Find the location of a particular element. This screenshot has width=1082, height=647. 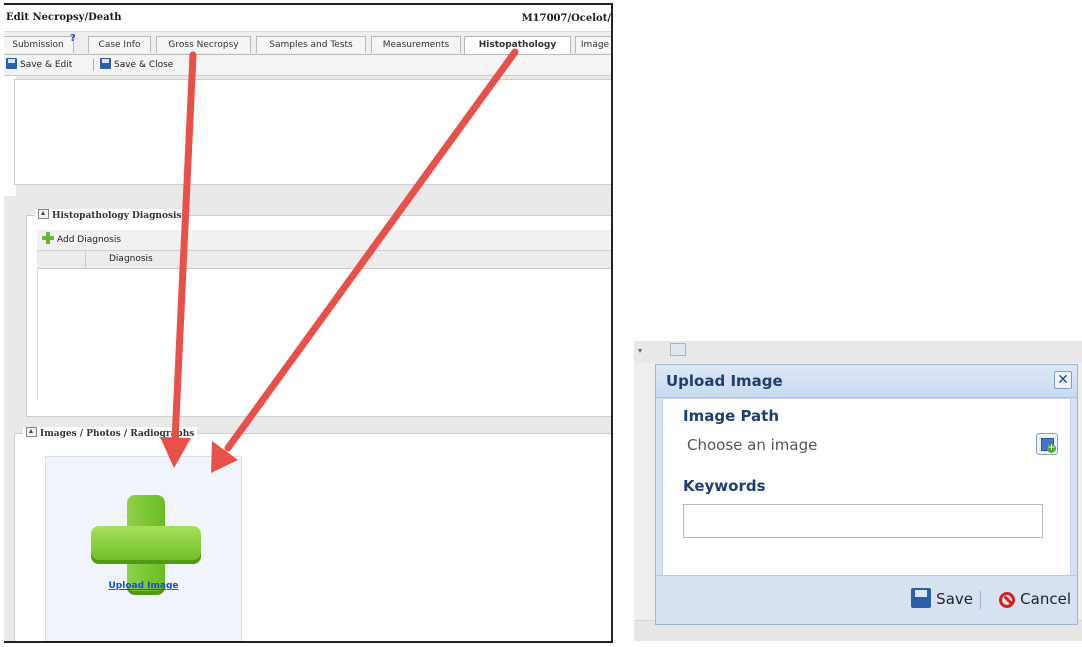

toolbar-separator is located at coordinates (93, 65).